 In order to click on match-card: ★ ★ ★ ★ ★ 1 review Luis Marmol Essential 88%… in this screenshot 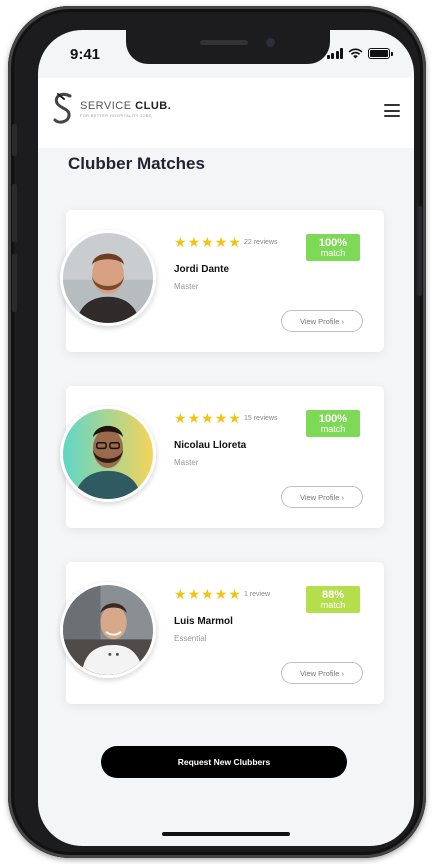, I will do `click(222, 633)`.